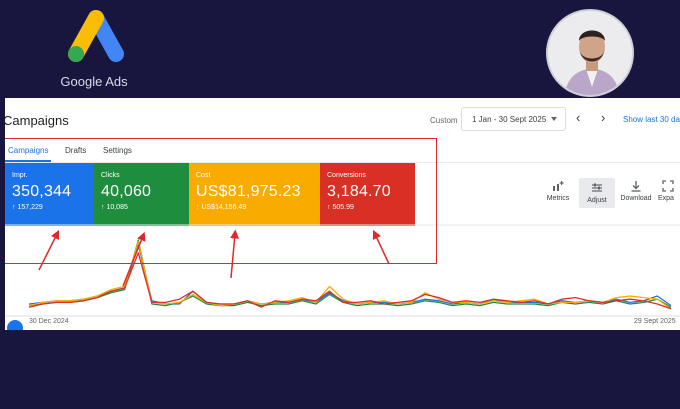  I want to click on person-photo-icon, so click(590, 53).